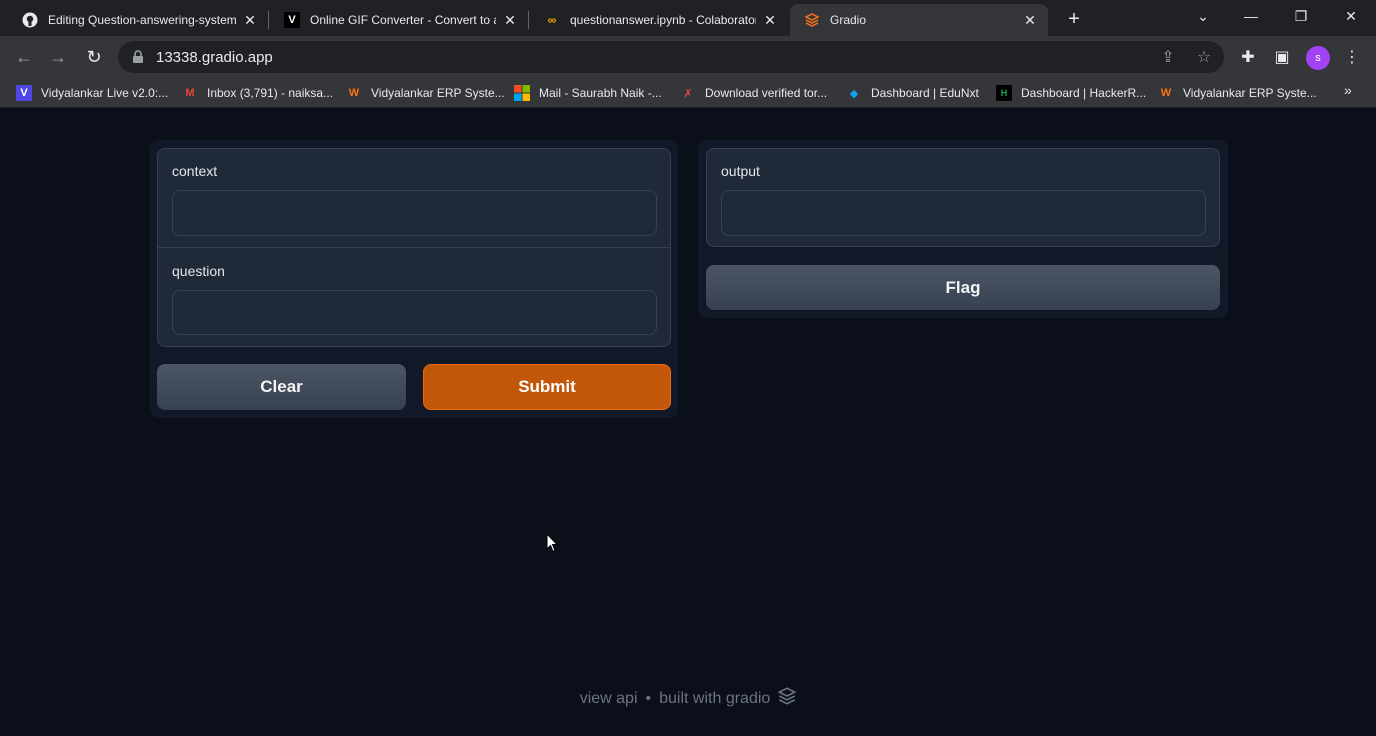  I want to click on context-label: context, so click(195, 171).